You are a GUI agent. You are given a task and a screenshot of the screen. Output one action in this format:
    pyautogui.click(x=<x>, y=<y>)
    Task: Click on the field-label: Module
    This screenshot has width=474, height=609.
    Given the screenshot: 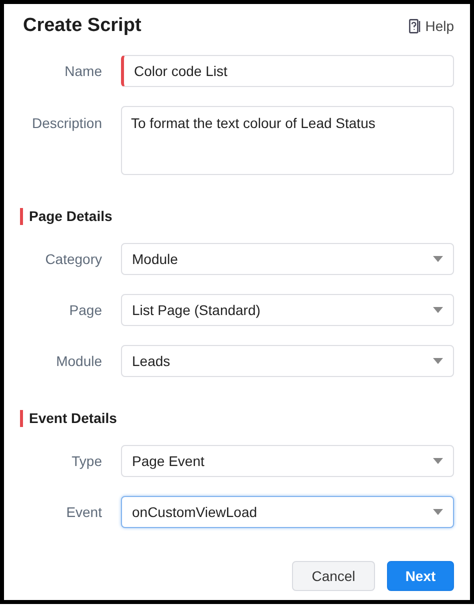 What is the action you would take?
    pyautogui.click(x=78, y=361)
    